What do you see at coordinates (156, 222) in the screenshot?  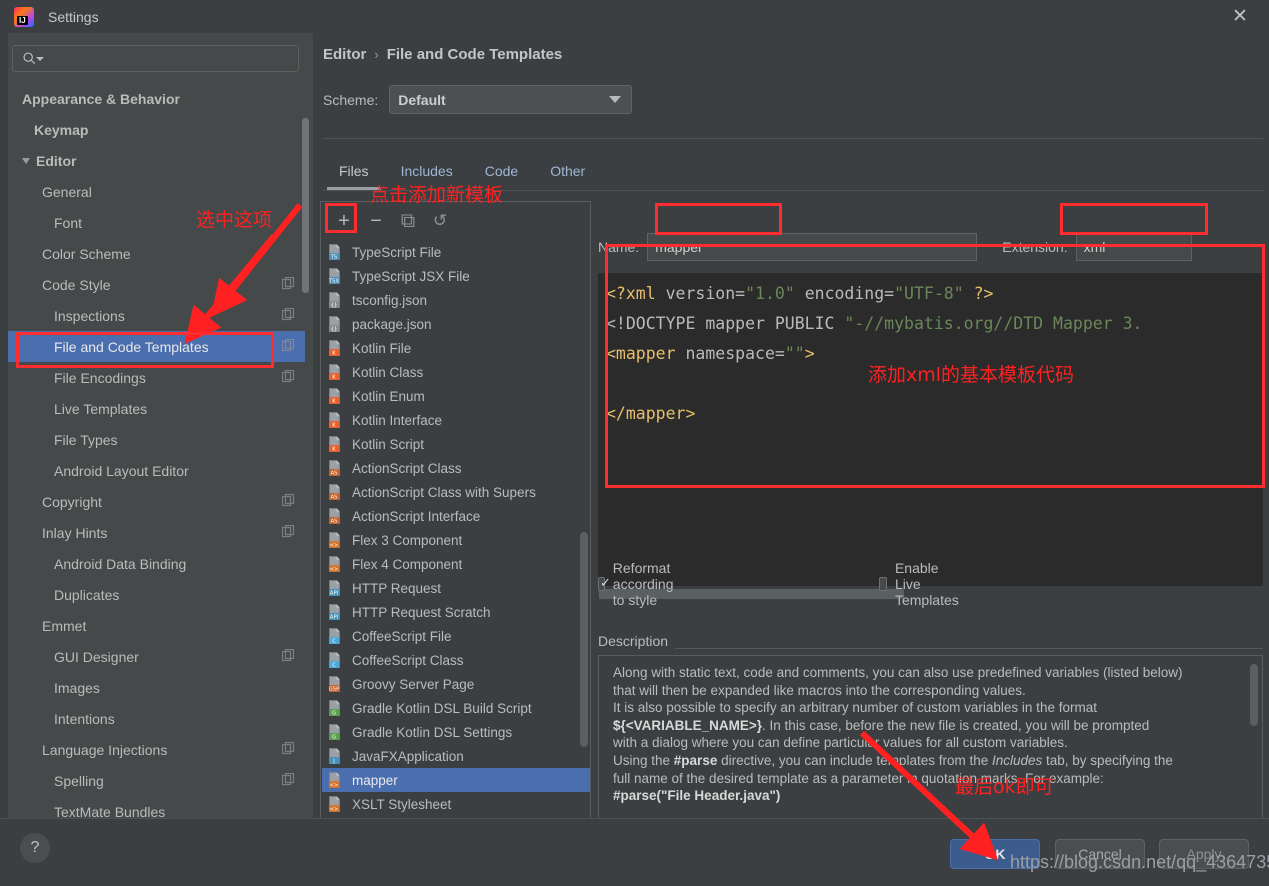 I see `sidebar-item-font: Font` at bounding box center [156, 222].